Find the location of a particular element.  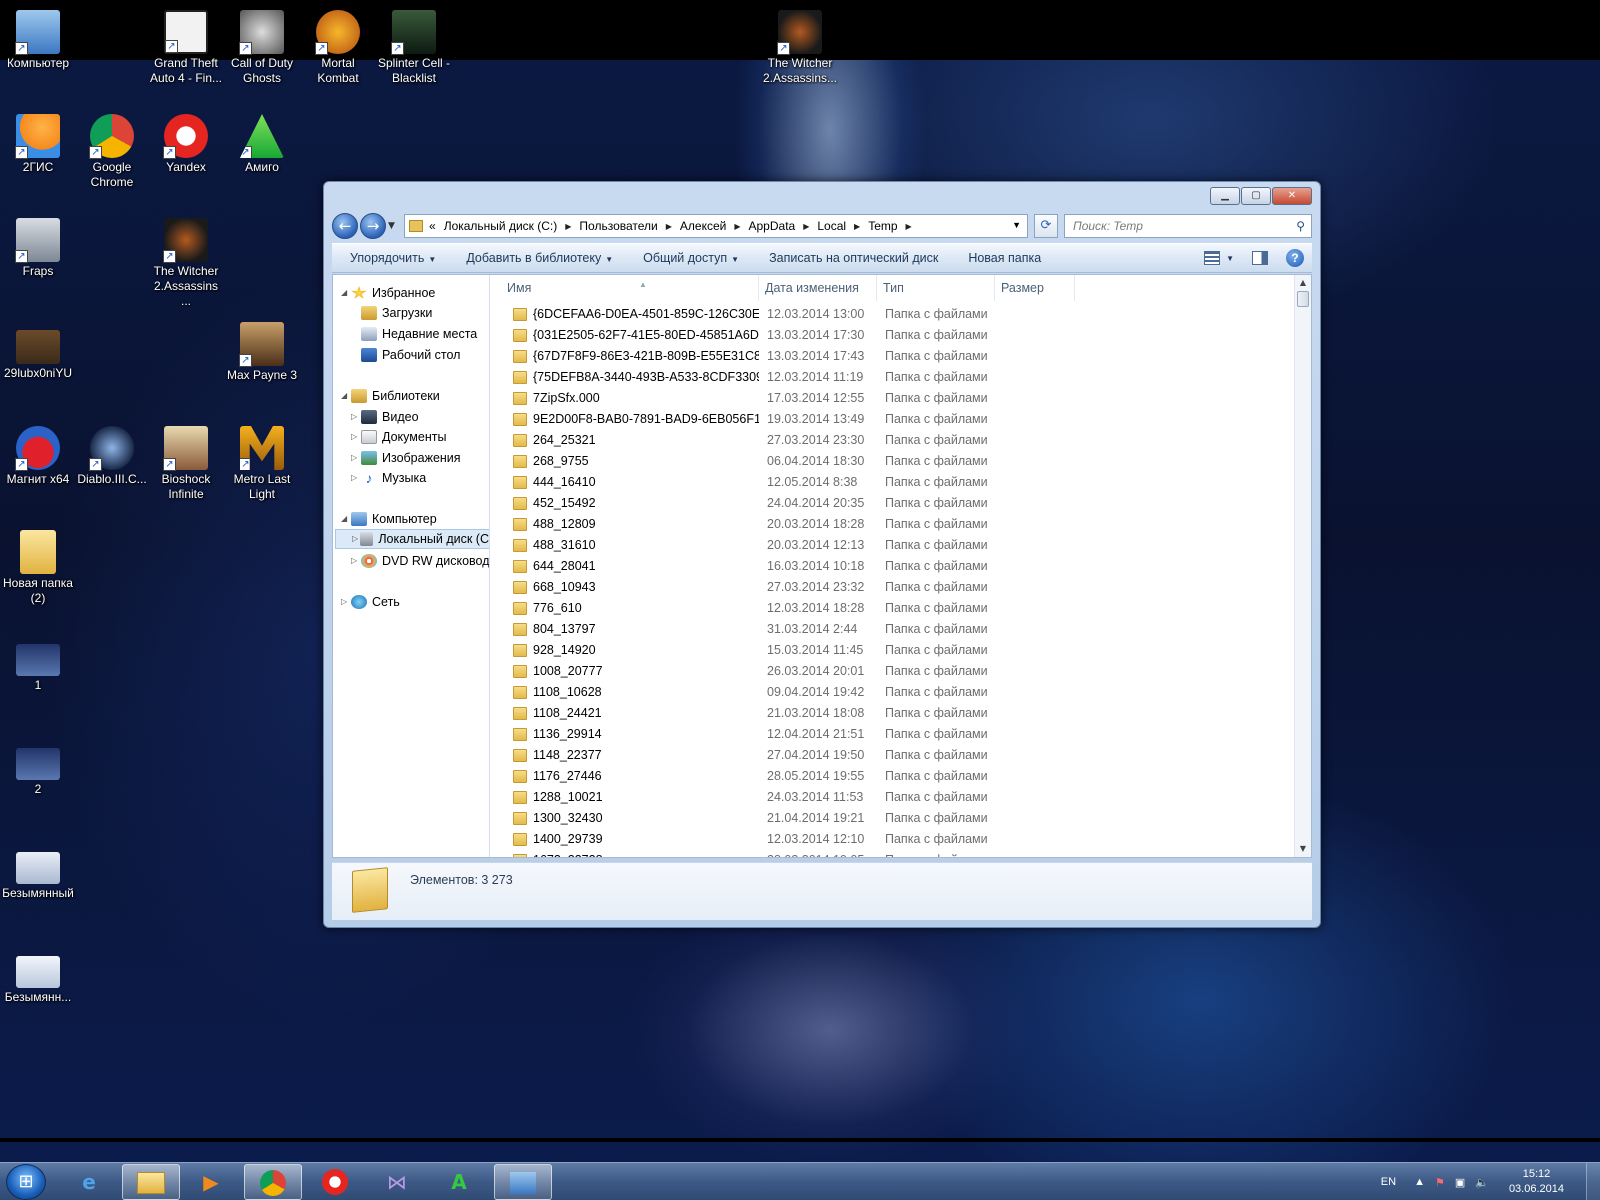

show-hidden-icons-icon: ▲ is located at coordinates (1419, 1182).